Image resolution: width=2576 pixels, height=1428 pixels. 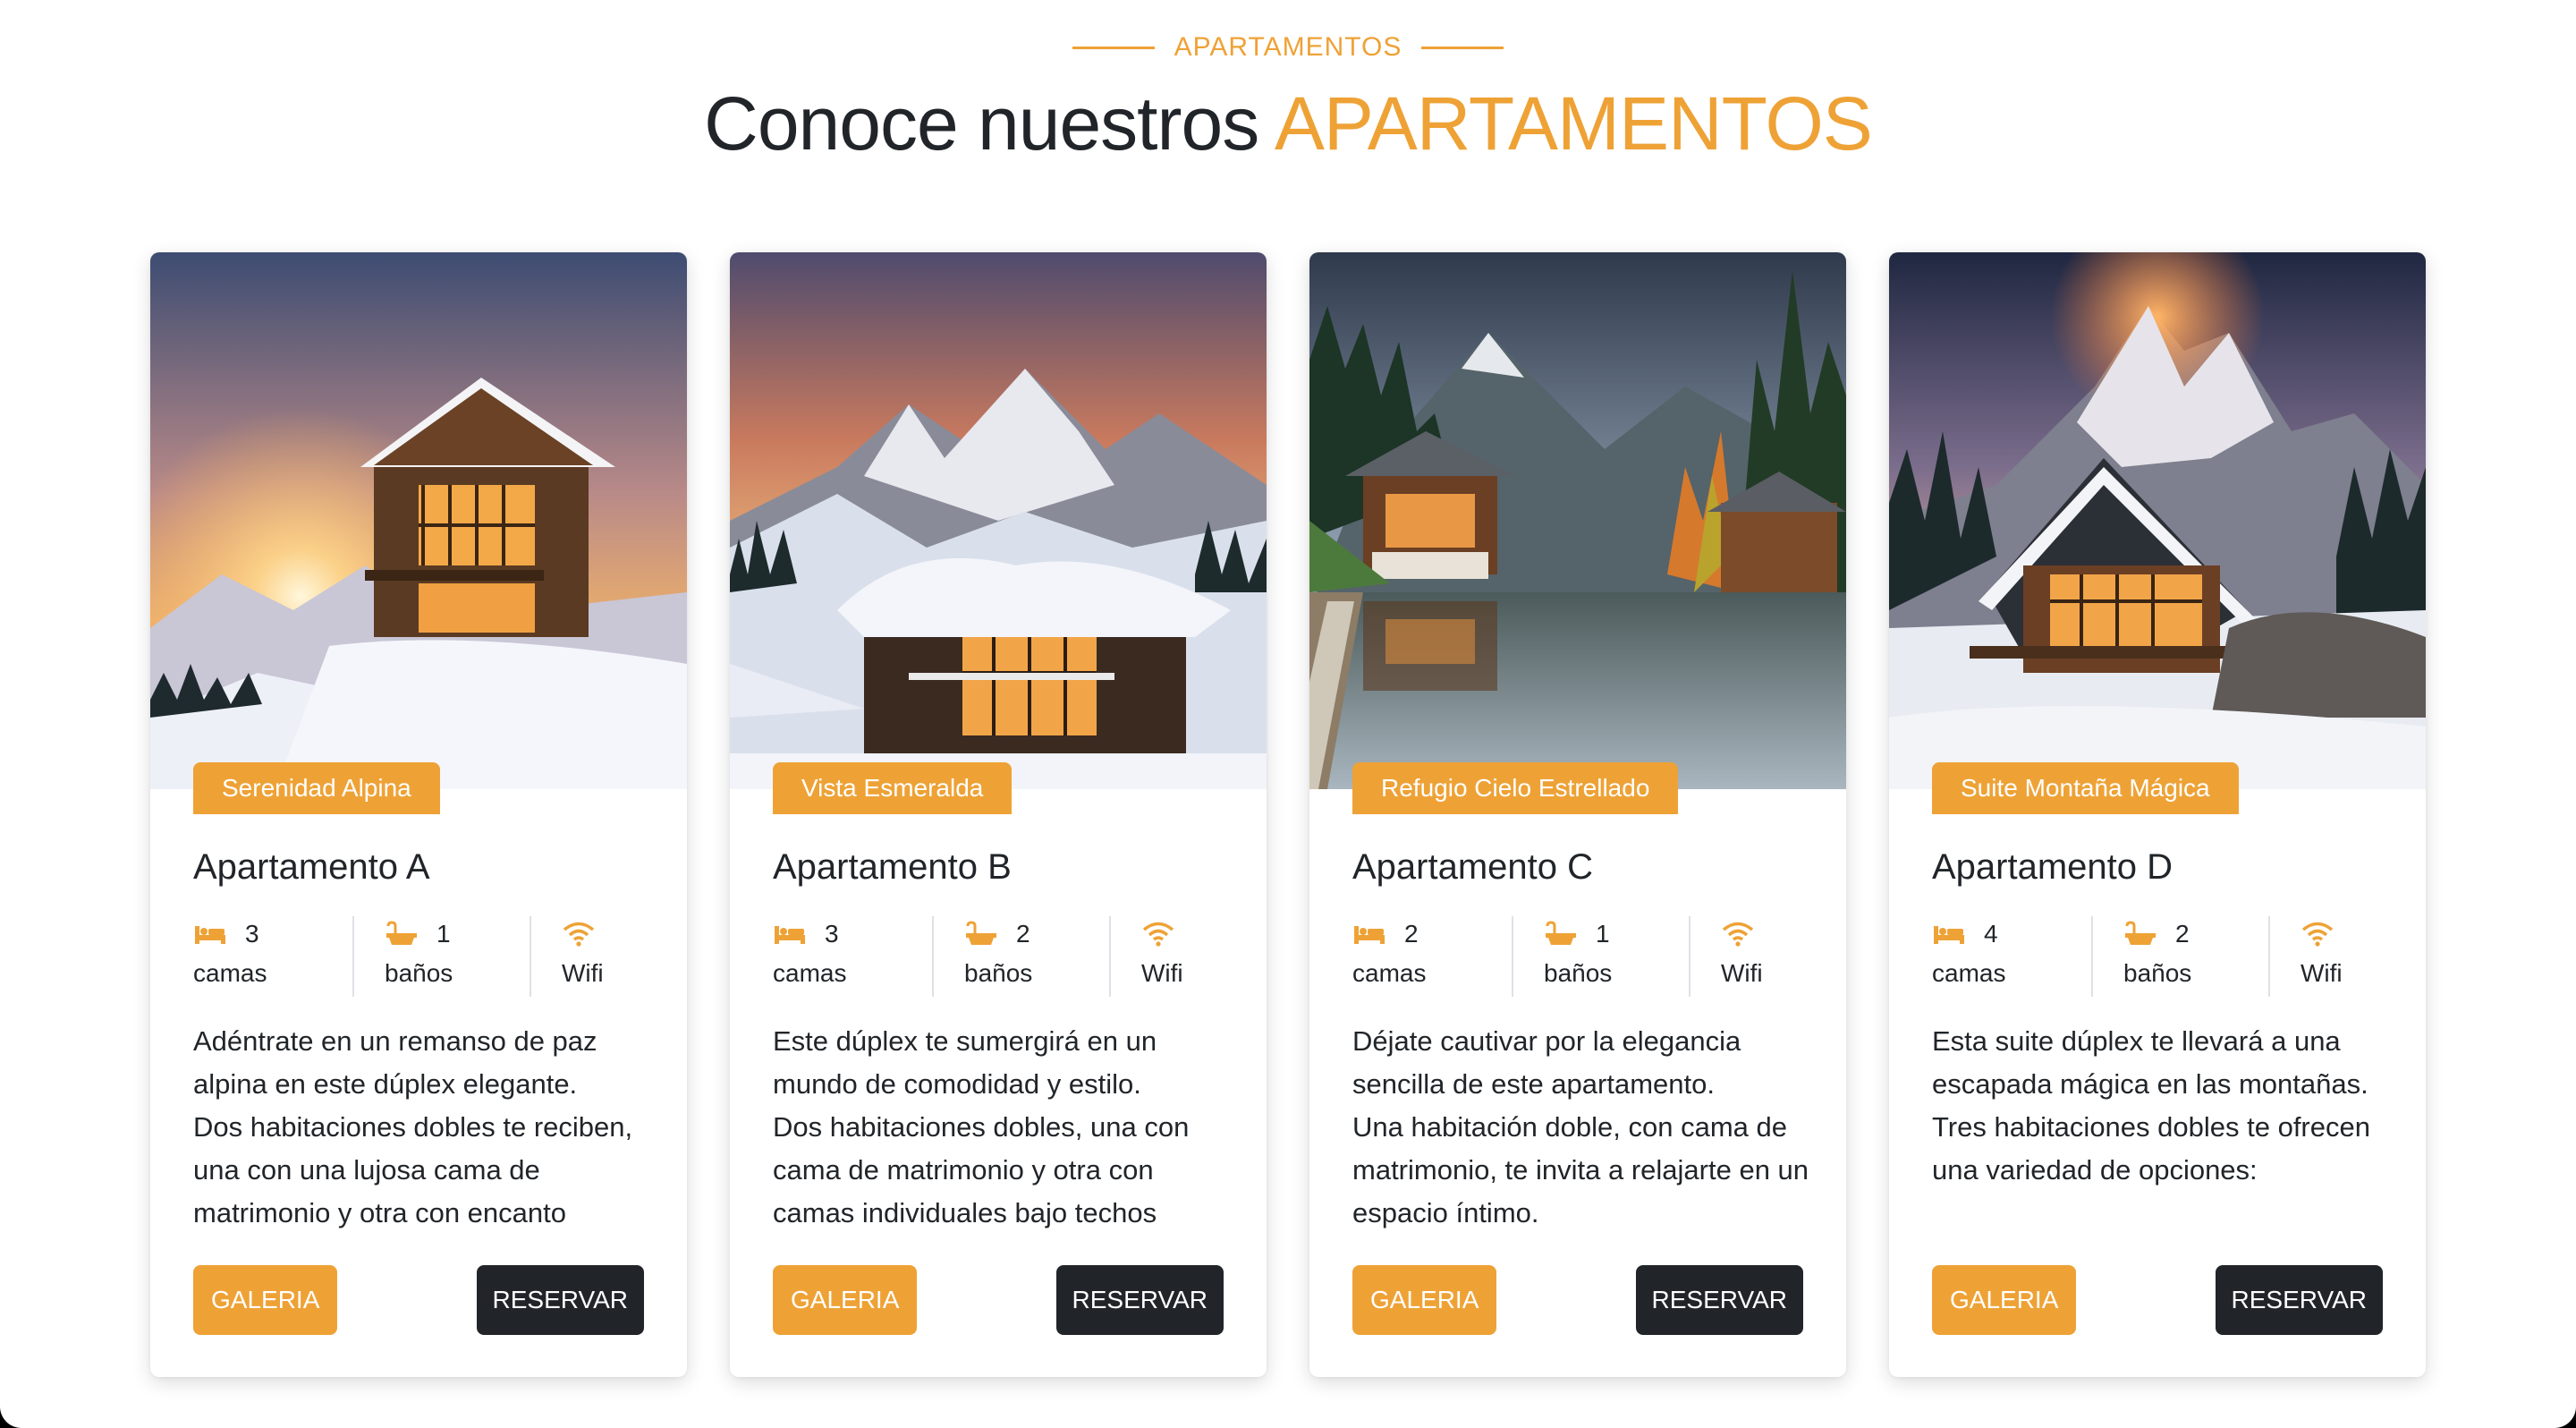 What do you see at coordinates (1991, 934) in the screenshot?
I see `beds-count: 4` at bounding box center [1991, 934].